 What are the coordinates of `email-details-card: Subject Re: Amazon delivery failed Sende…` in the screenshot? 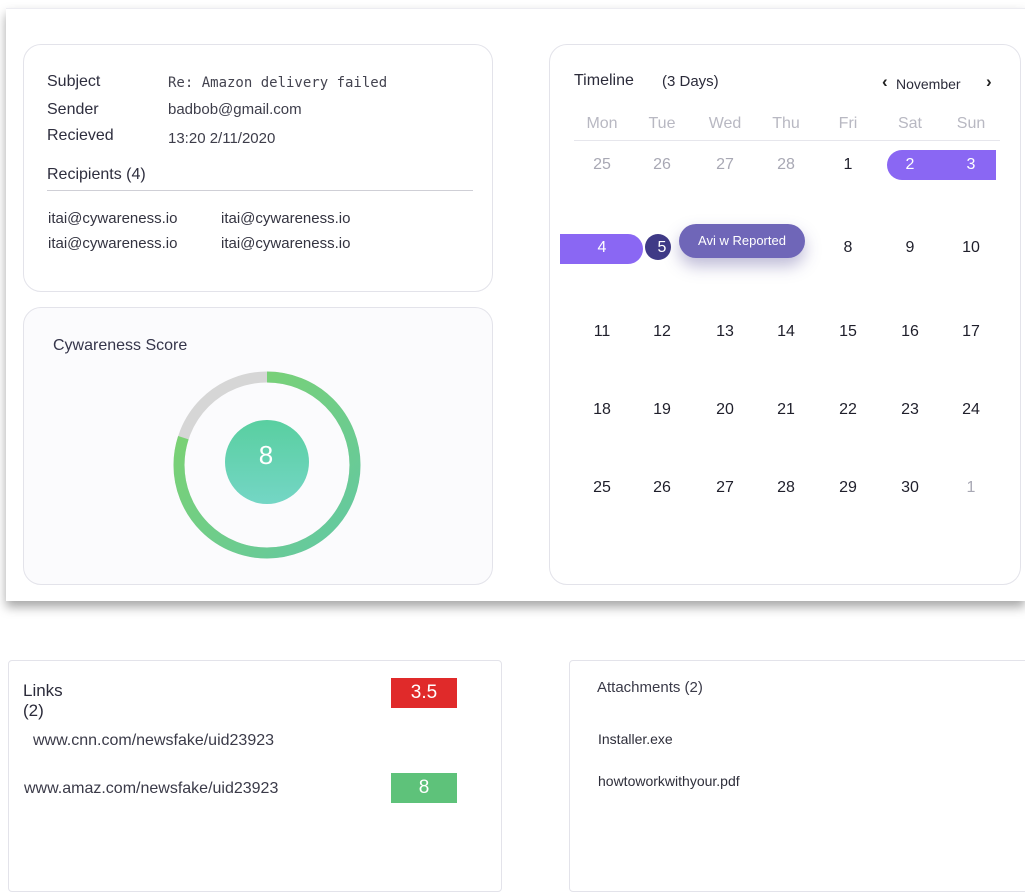 It's located at (258, 168).